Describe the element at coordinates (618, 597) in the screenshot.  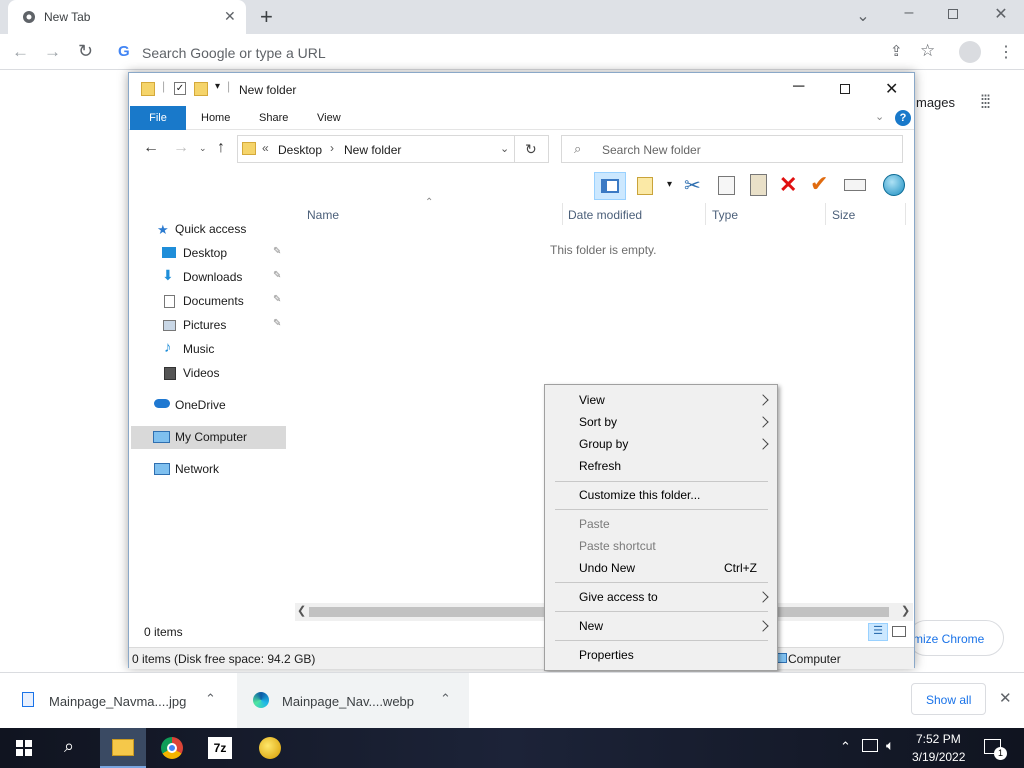
I see `menu-give-access: Give access to` at that location.